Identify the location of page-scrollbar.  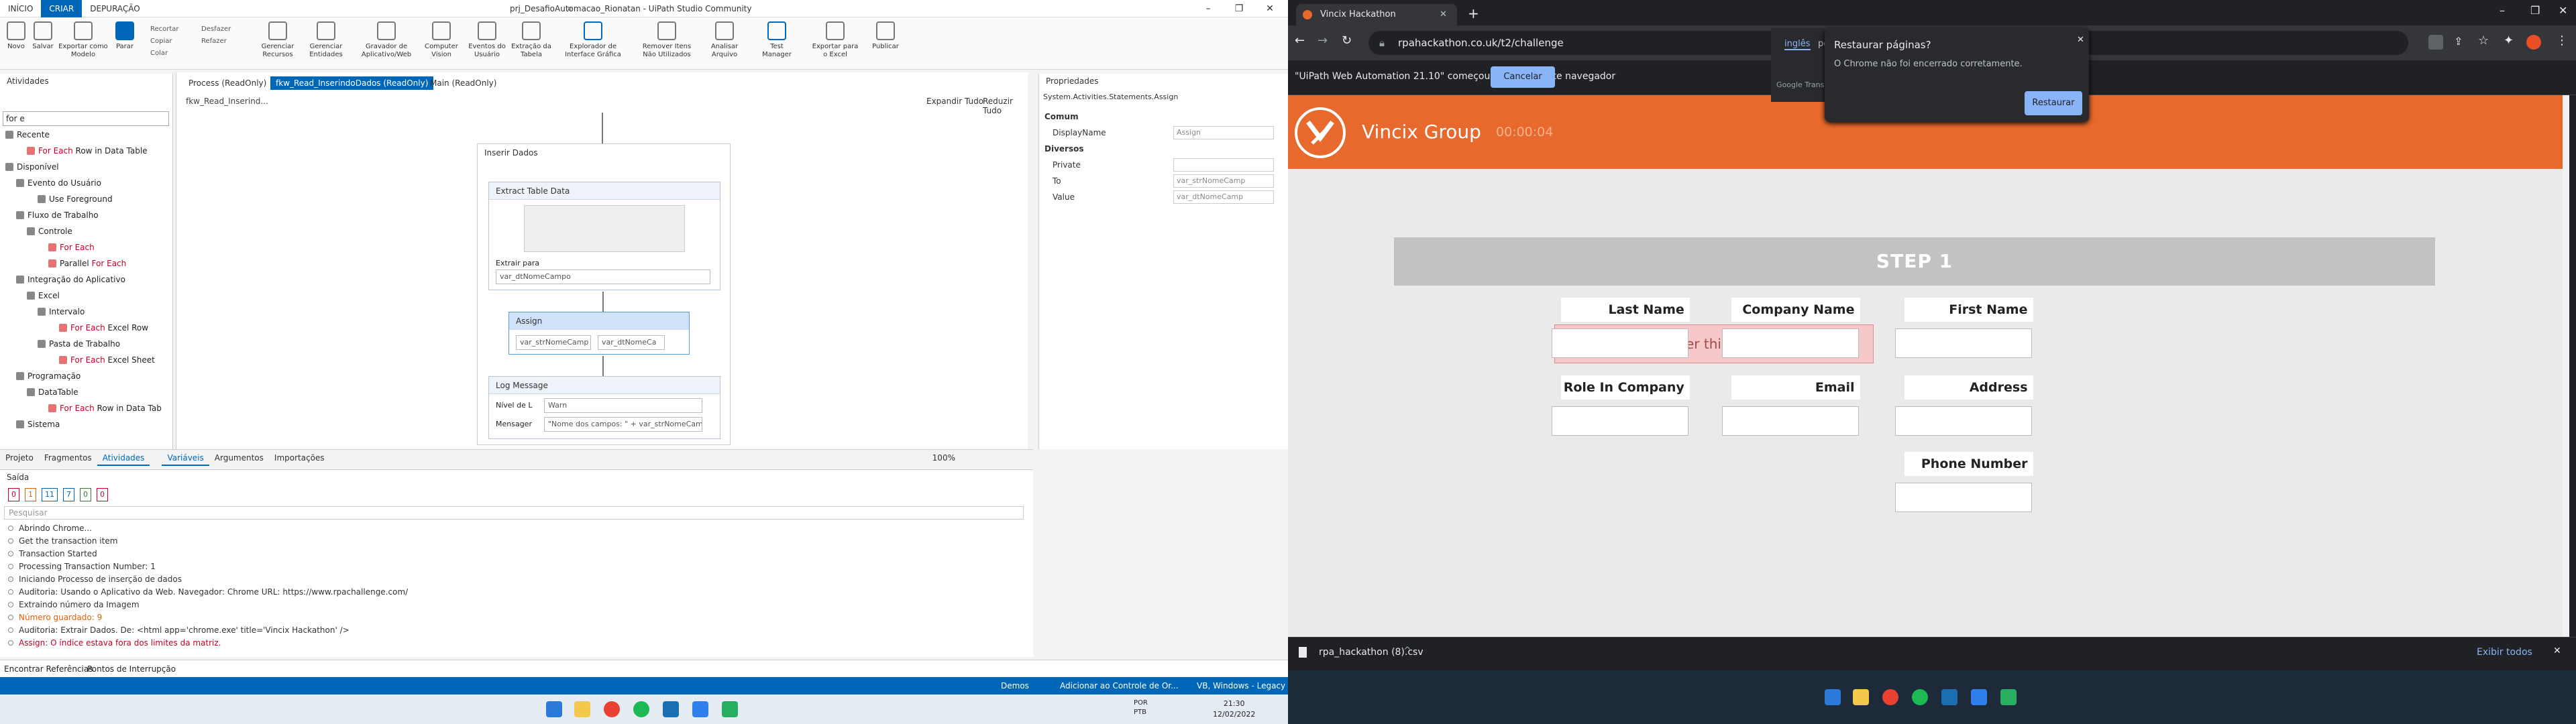
(2566, 366).